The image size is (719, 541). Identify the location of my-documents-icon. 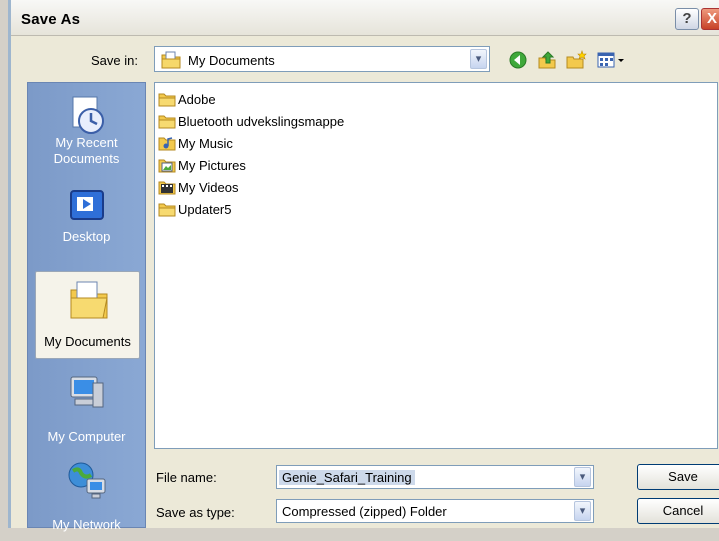
(89, 301).